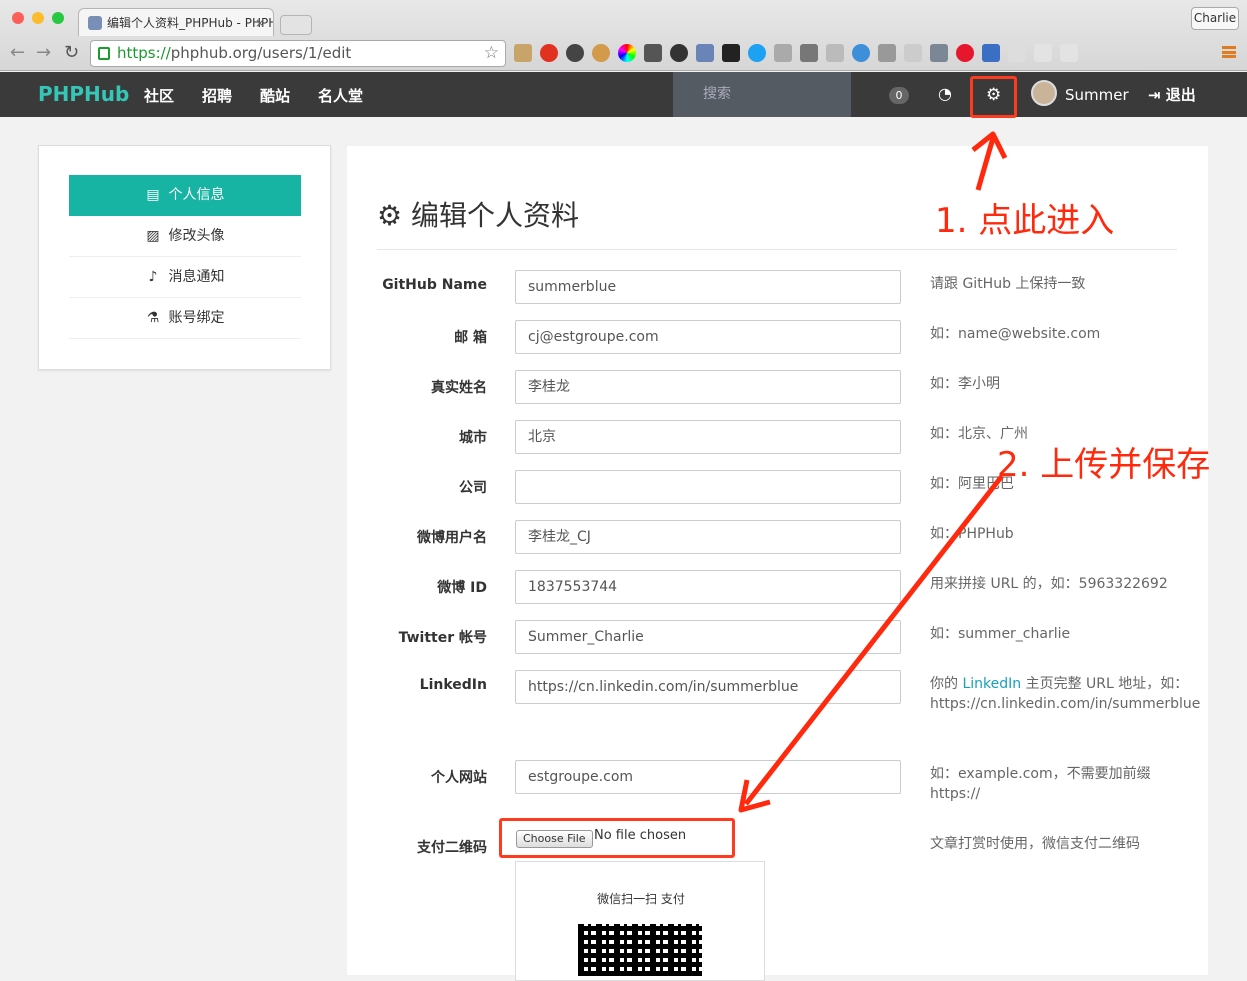  I want to click on logout-link: ⇥ 退出, so click(1172, 94).